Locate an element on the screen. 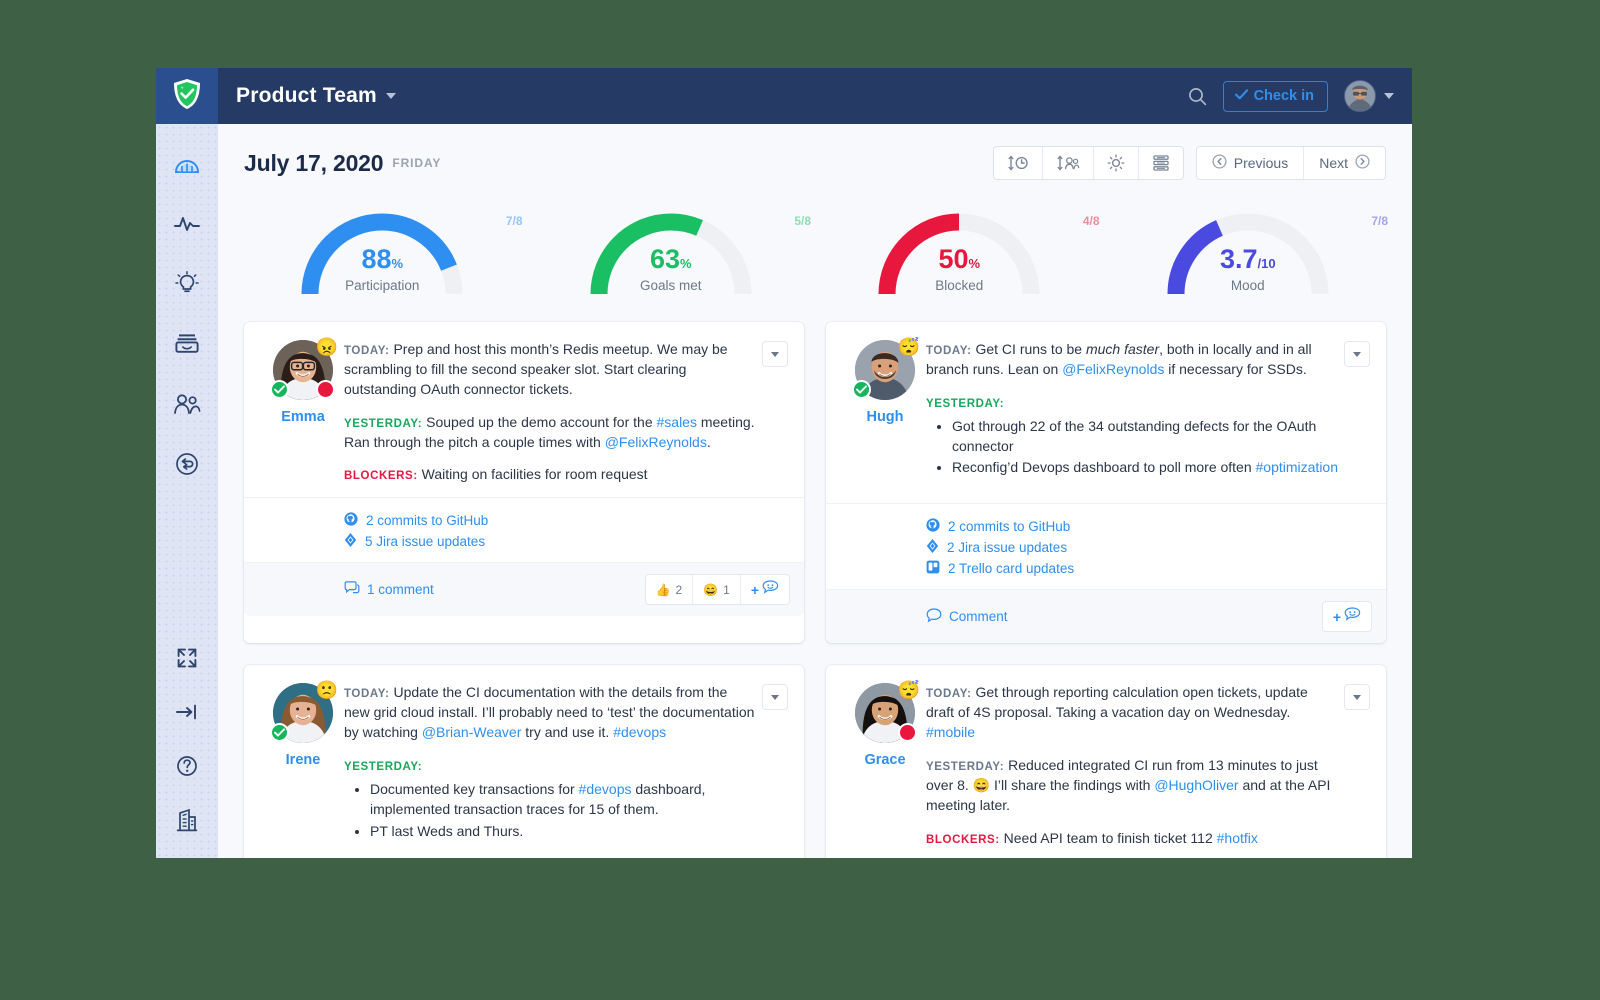 Image resolution: width=1600 pixels, height=1000 pixels. next-label: Next is located at coordinates (1333, 163).